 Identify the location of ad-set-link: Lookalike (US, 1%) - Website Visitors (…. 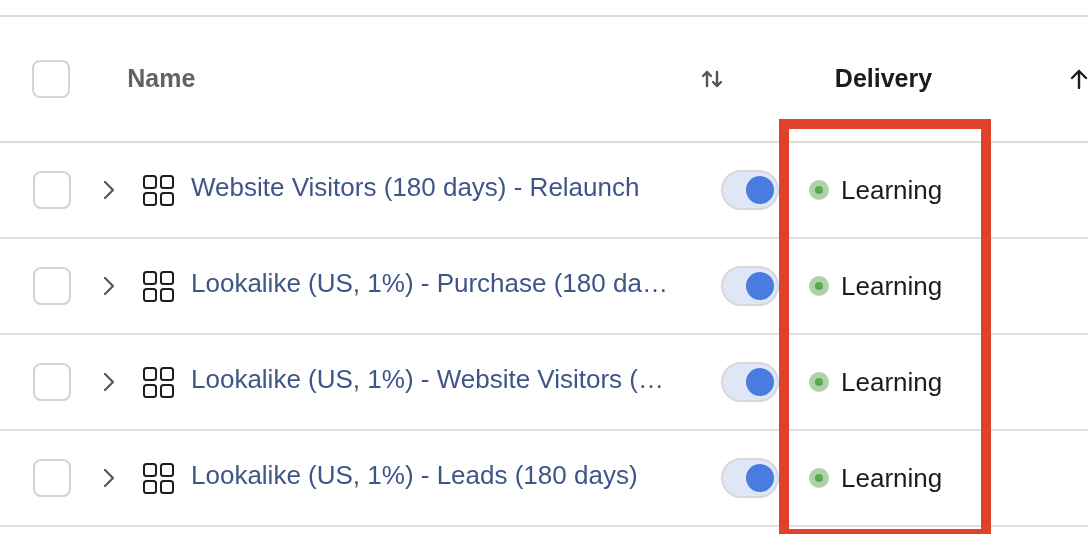
(427, 379).